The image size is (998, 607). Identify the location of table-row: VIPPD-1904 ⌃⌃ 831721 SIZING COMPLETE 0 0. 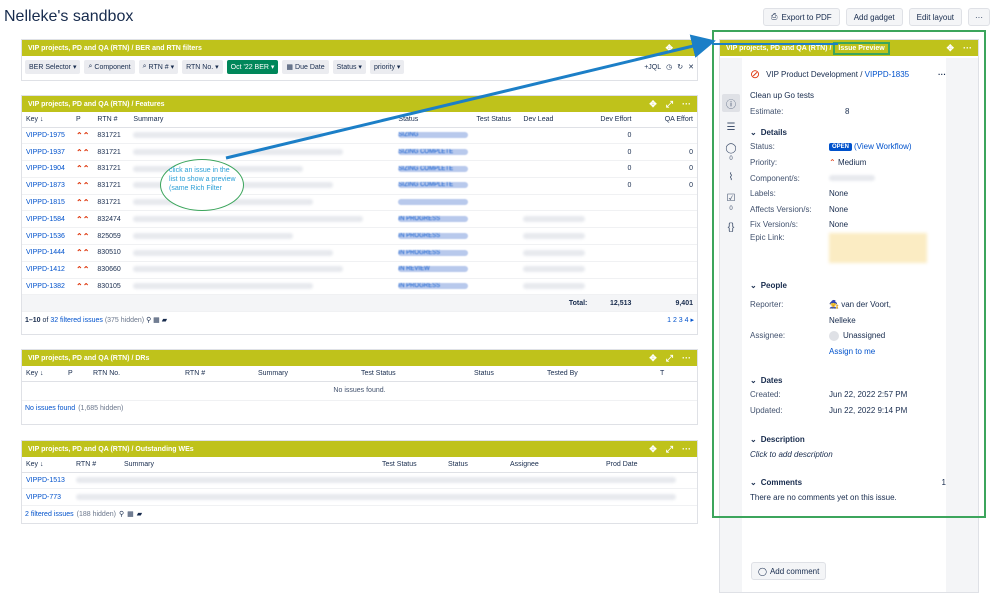
(359, 169).